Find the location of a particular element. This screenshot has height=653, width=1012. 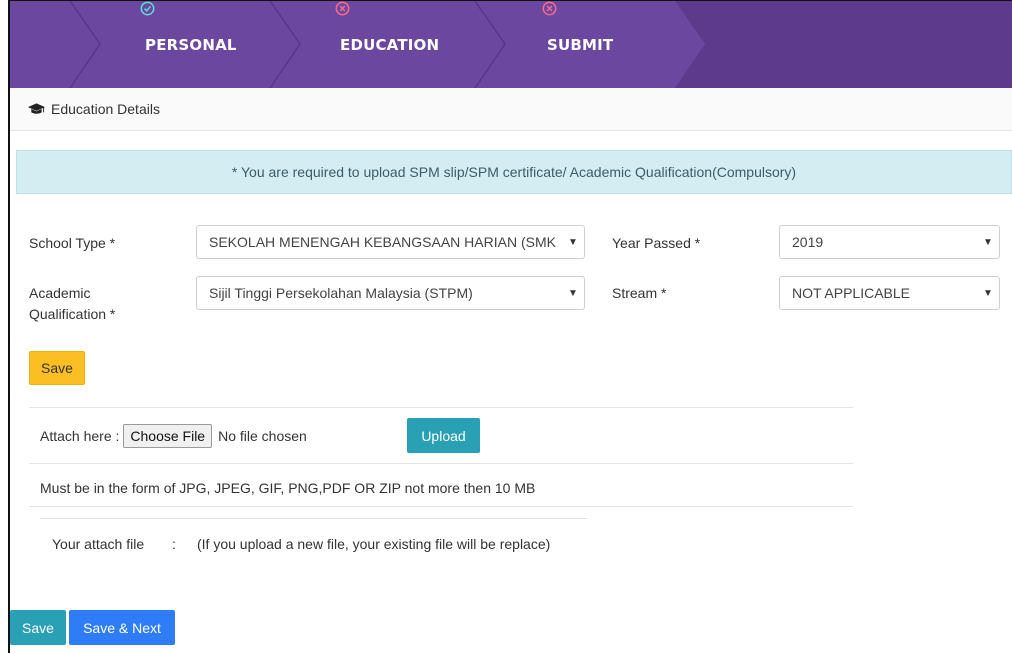

step-education-label: EDUCATION is located at coordinates (390, 44).